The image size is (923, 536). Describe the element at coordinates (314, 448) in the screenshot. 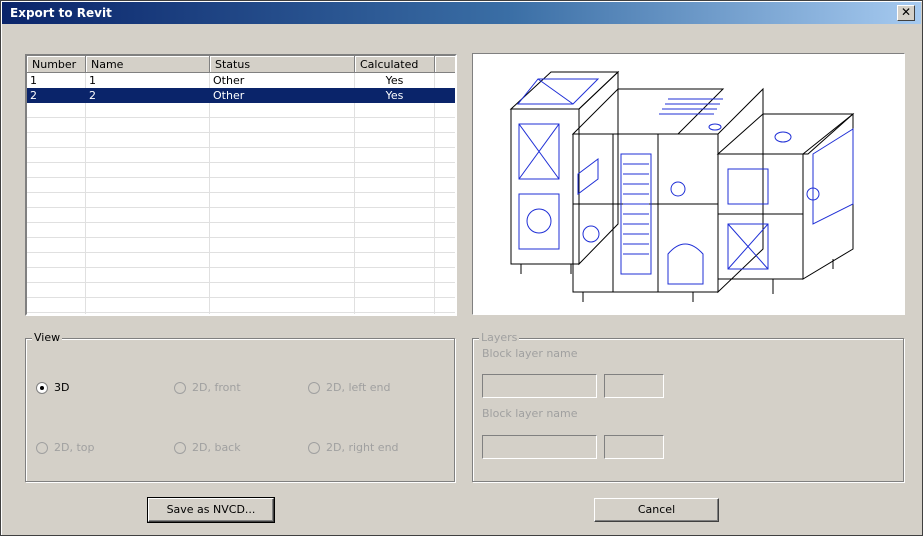

I see `radio-2d-right-end-indicator` at that location.